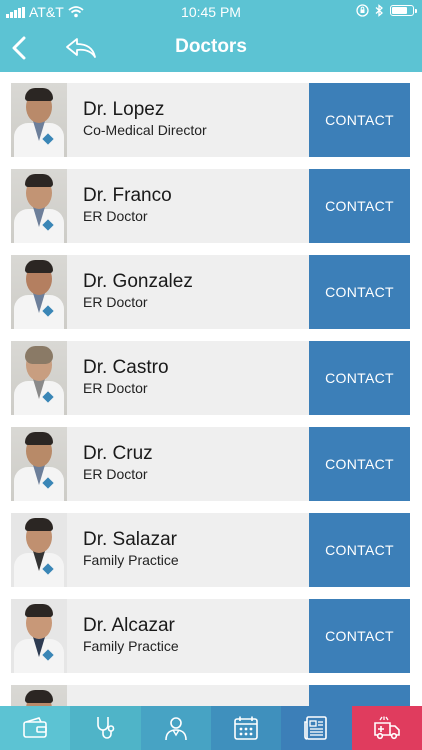 This screenshot has height=750, width=422. Describe the element at coordinates (118, 453) in the screenshot. I see `doctor-name: Dr. Cruz` at that location.